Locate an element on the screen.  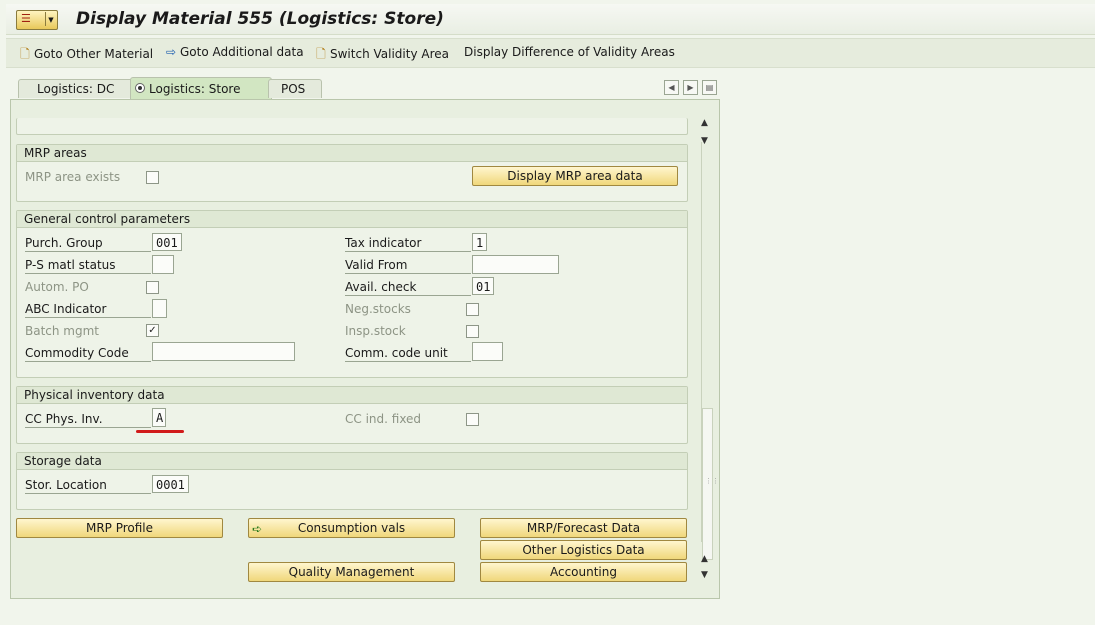
mrp-profile-button: MRP Profile is located at coordinates (119, 528).